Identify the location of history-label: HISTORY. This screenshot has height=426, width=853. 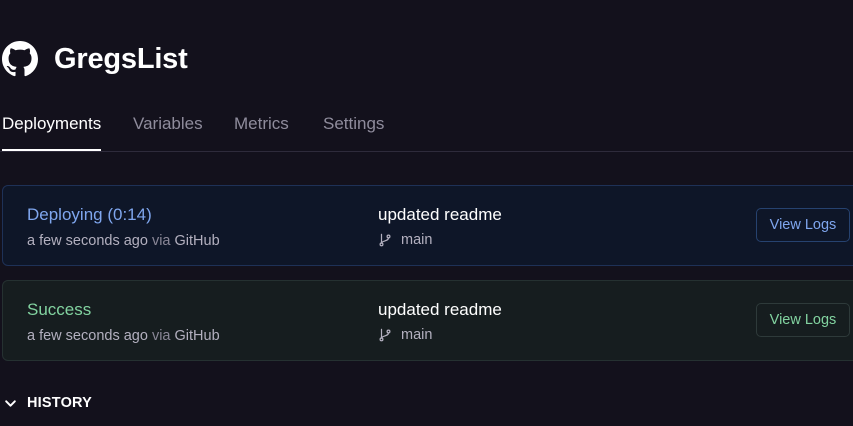
(60, 403).